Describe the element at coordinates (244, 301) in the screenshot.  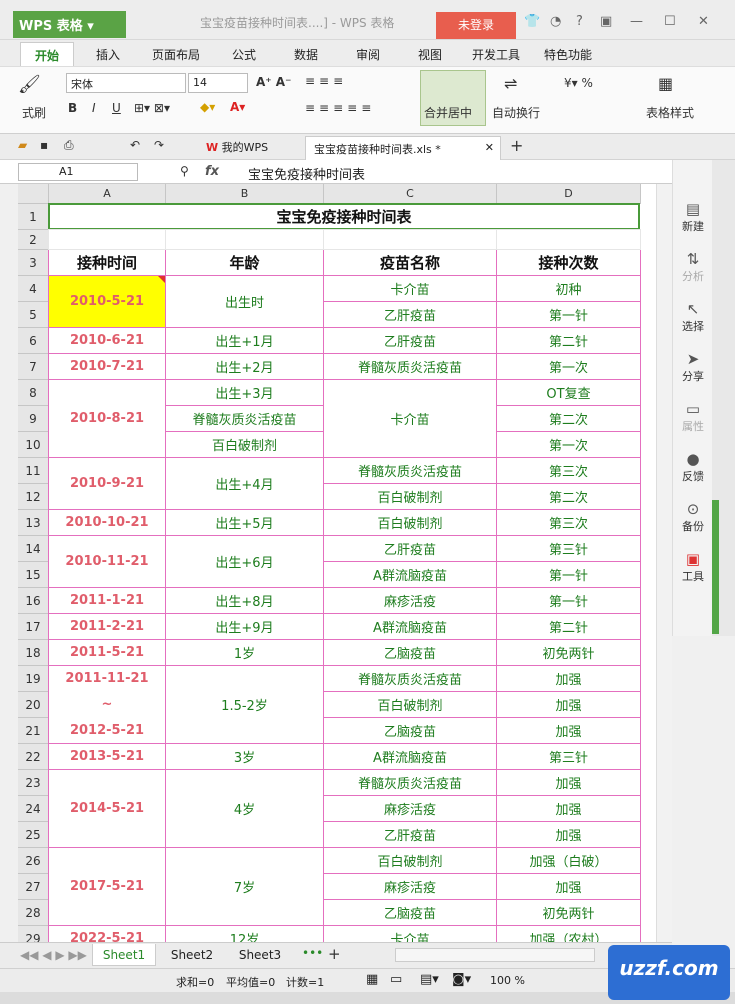
I see `age-cell: 出生时` at that location.